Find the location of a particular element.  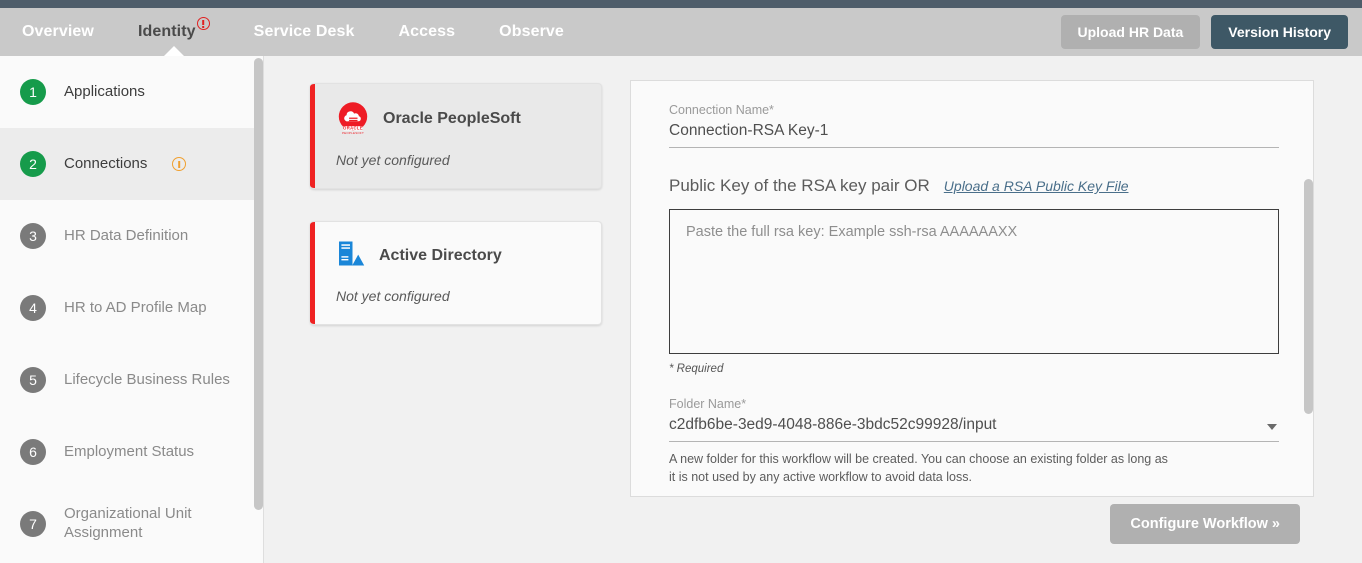

svg-text: PEOPLESOFT is located at coordinates (353, 133).